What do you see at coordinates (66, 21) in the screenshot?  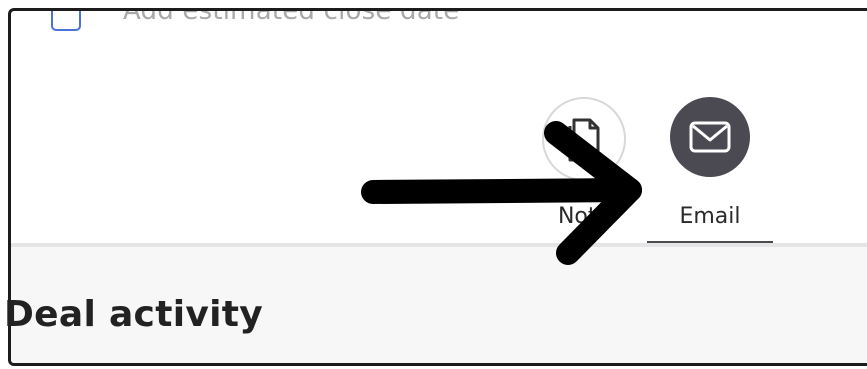 I see `close-date-checkbox` at bounding box center [66, 21].